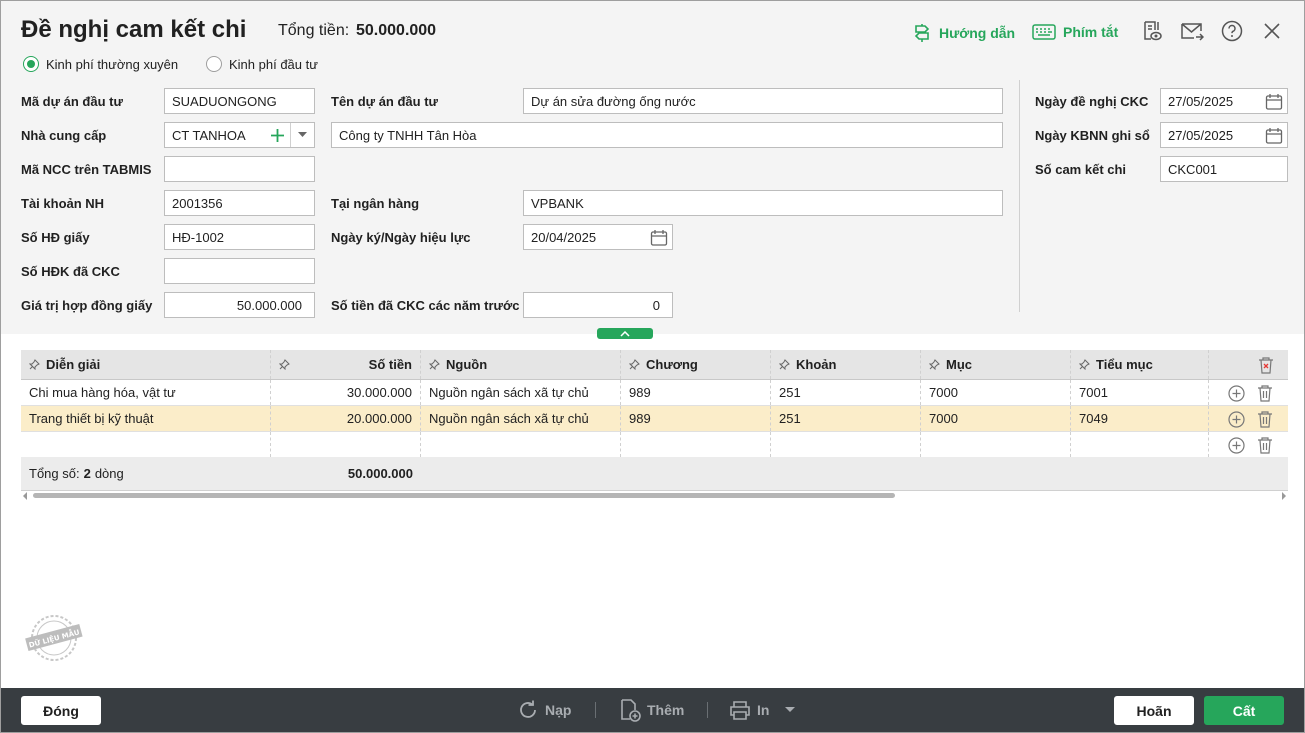 The image size is (1305, 733). Describe the element at coordinates (146, 392) in the screenshot. I see `cell-desc: Chi mua hàng hóa, vật tư` at that location.